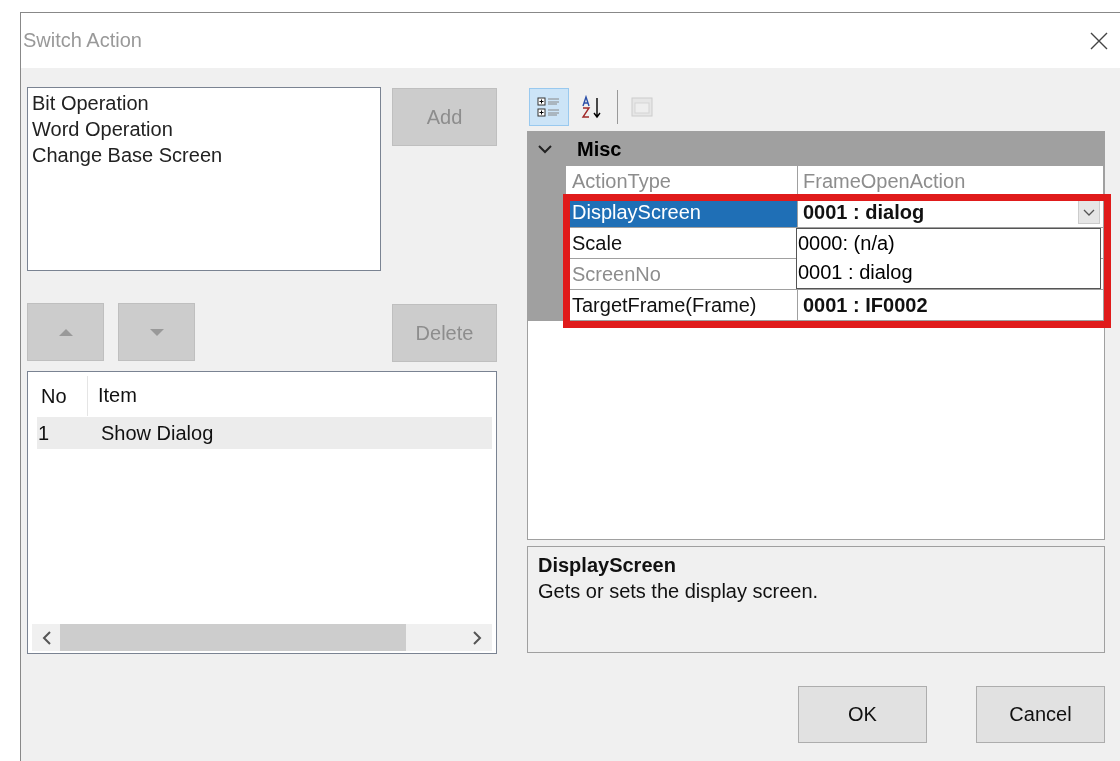 This screenshot has width=1120, height=761. I want to click on list-cell-text: 1, so click(44, 433).